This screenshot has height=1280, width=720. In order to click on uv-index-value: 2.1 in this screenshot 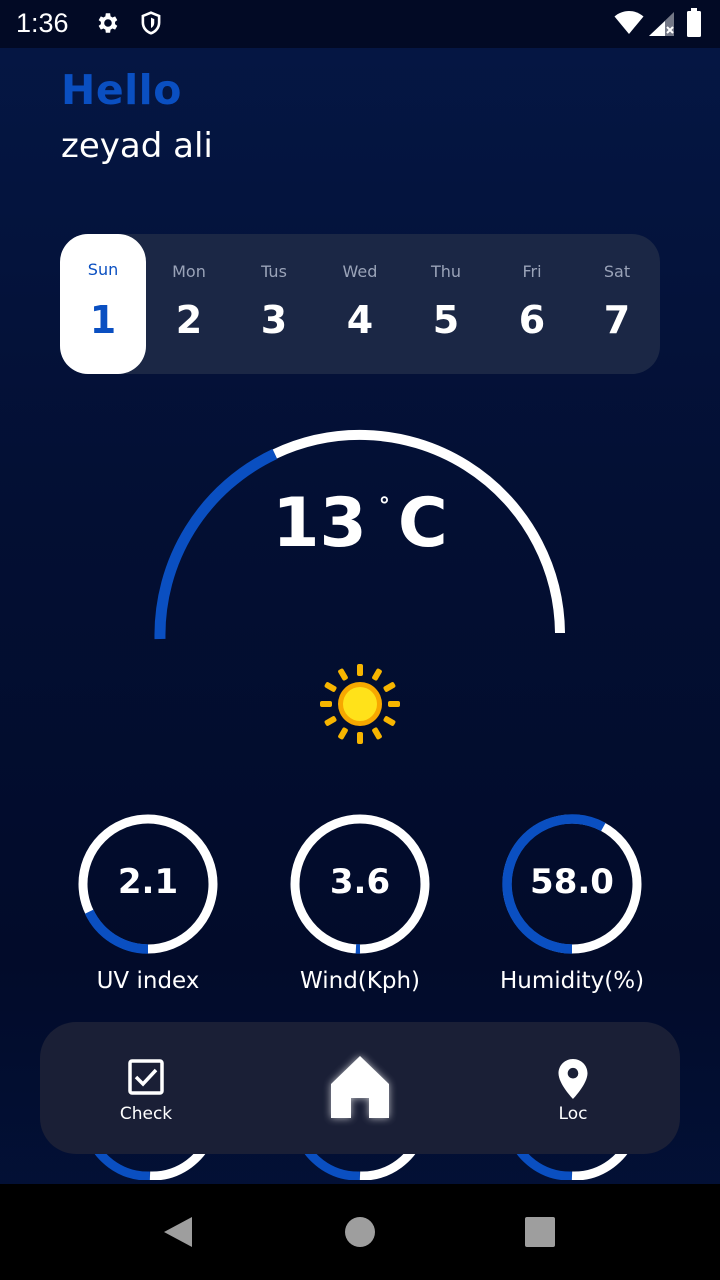, I will do `click(148, 882)`.